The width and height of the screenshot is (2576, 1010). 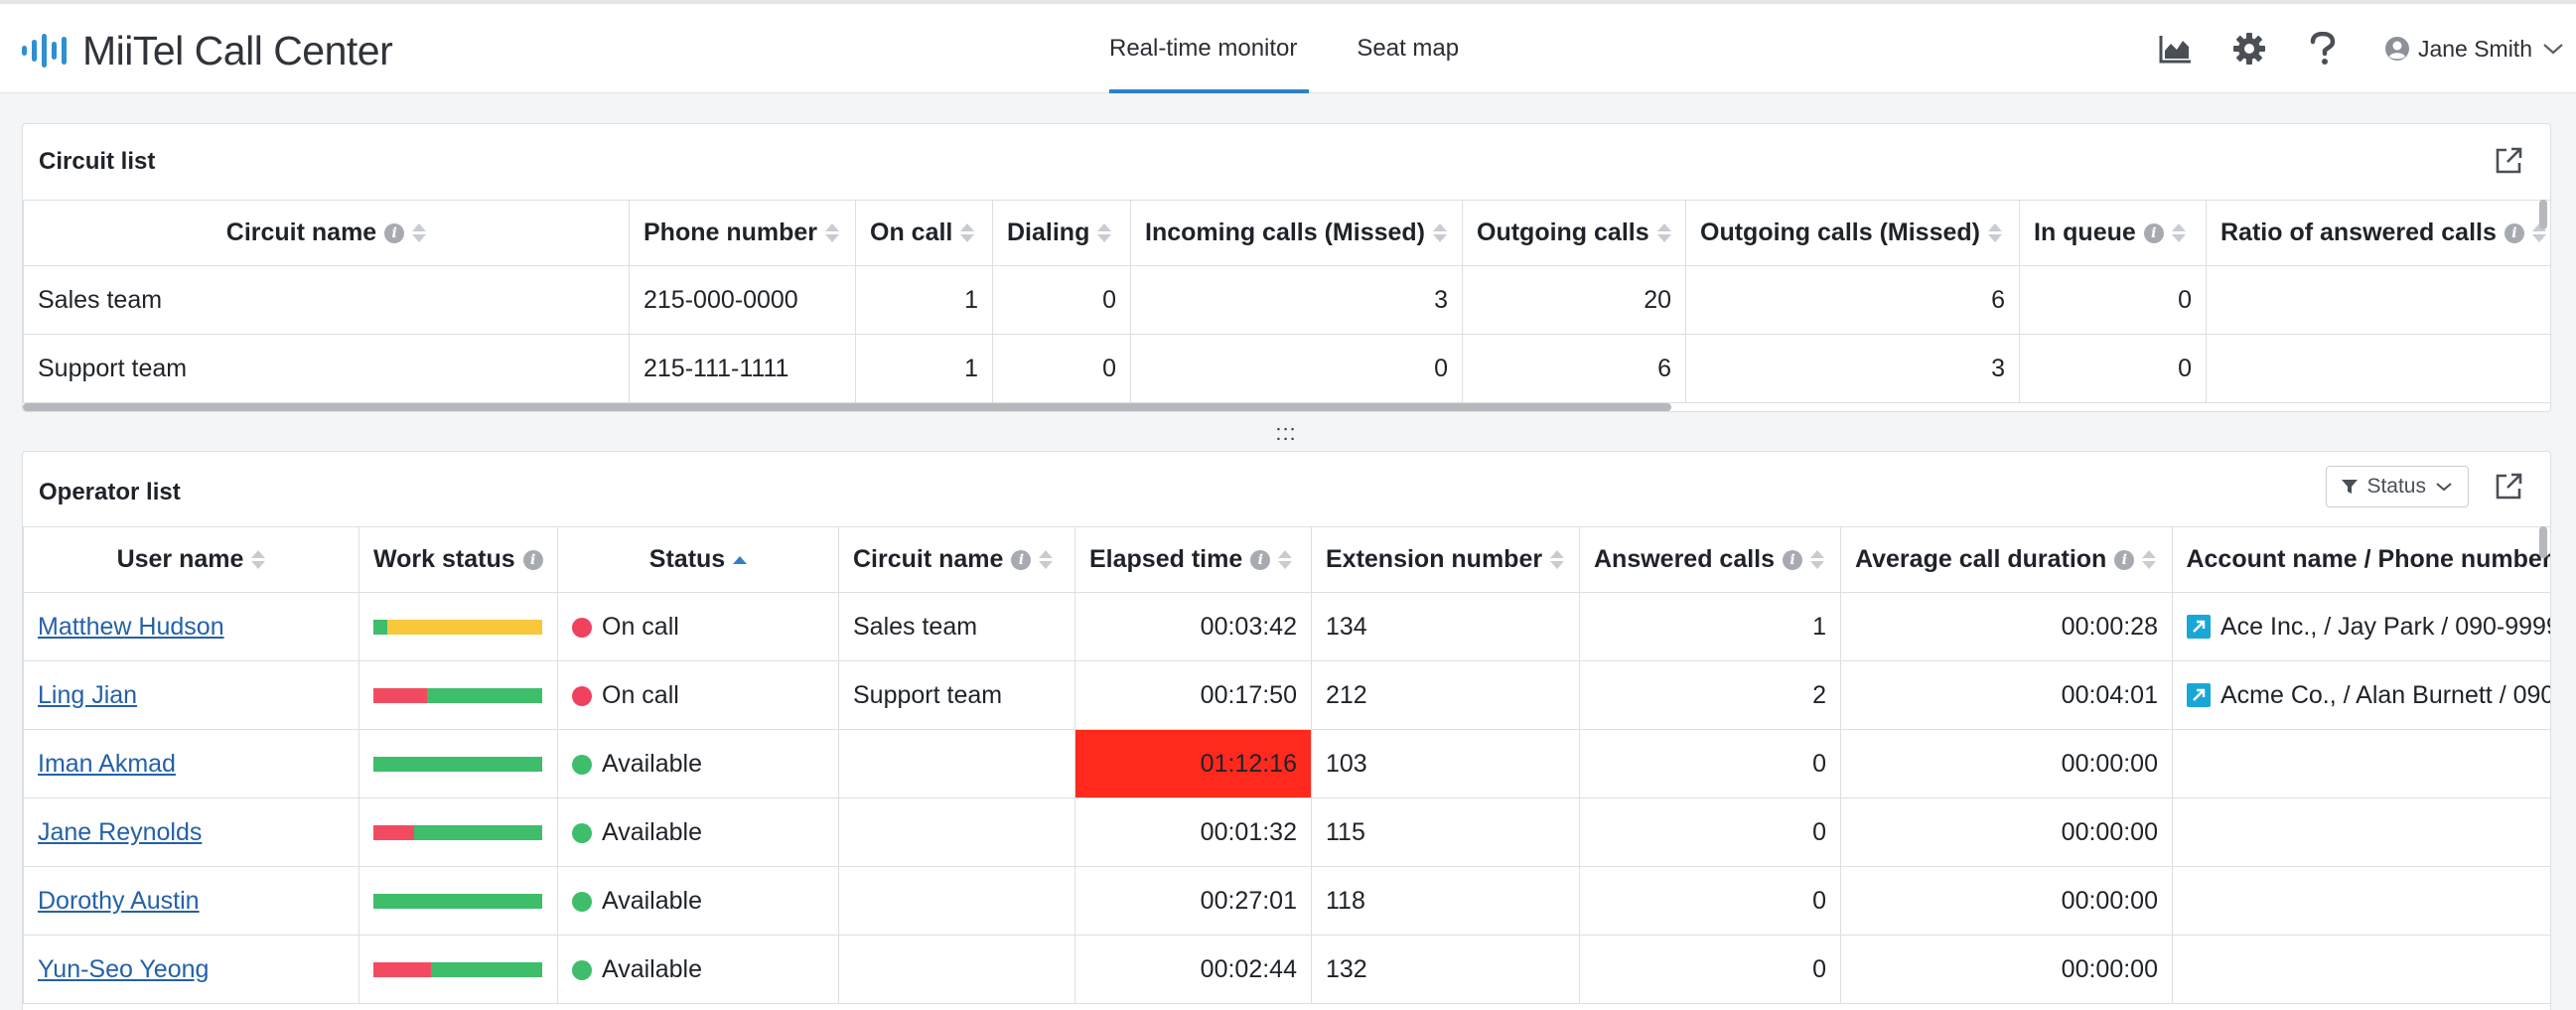 What do you see at coordinates (131, 627) in the screenshot?
I see `user-name-link: Matthew Hudson` at bounding box center [131, 627].